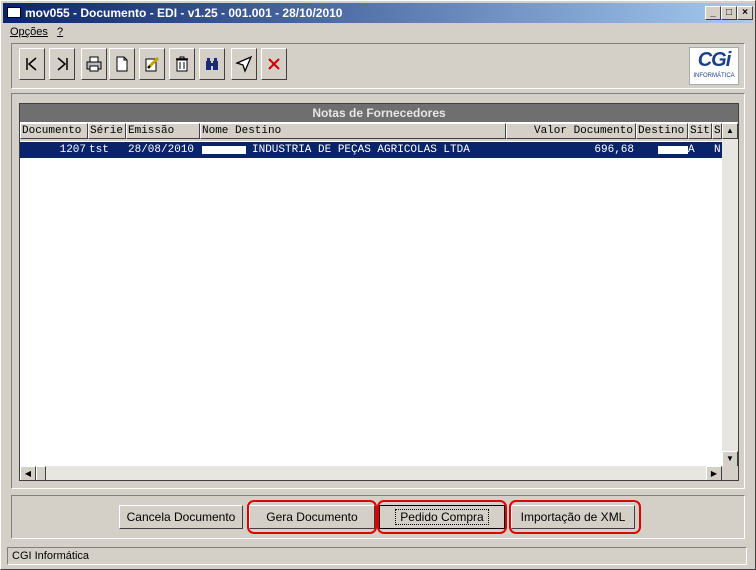 Image resolution: width=756 pixels, height=570 pixels. I want to click on last-record-button, so click(62, 64).